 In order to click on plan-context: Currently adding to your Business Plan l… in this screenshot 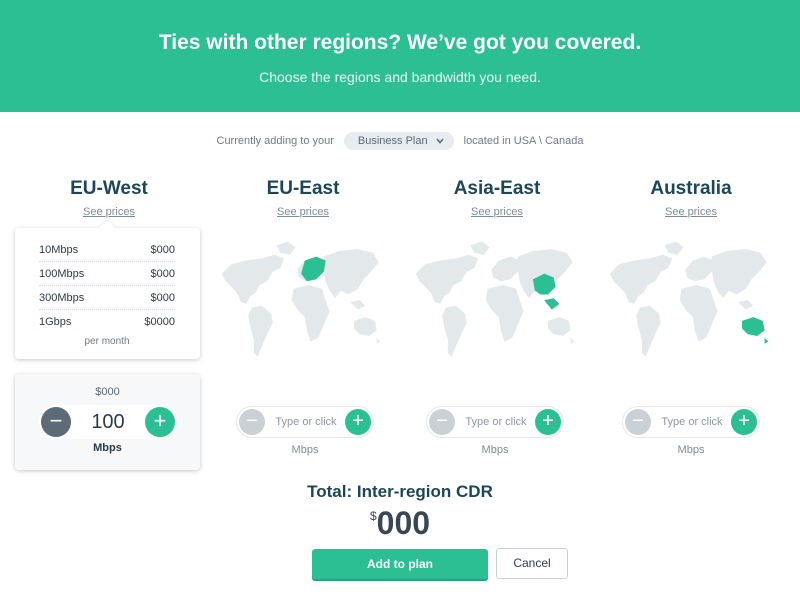, I will do `click(400, 141)`.